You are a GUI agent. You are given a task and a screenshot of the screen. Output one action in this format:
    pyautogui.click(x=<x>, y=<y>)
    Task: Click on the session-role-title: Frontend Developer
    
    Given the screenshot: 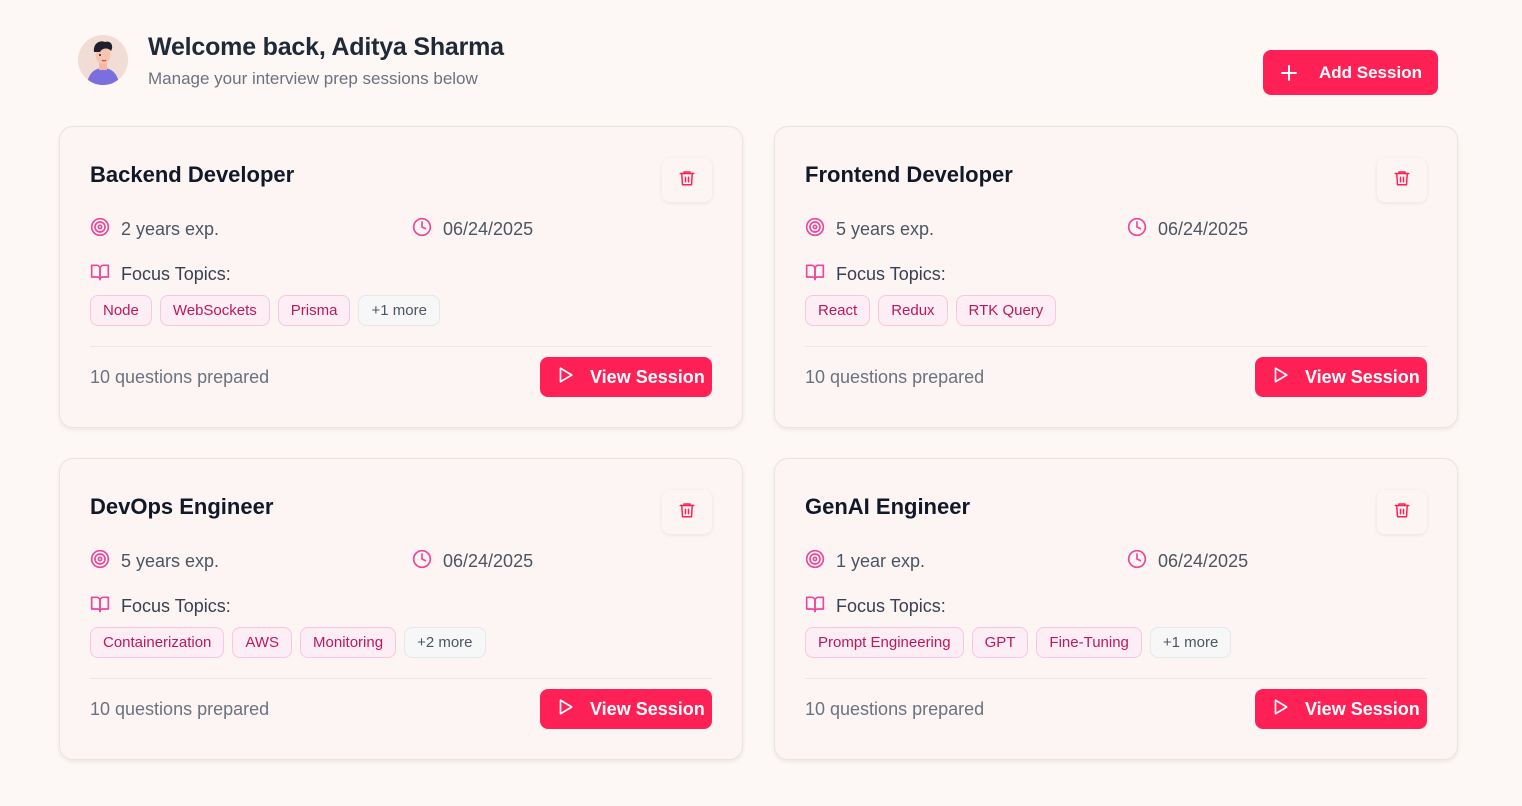 What is the action you would take?
    pyautogui.click(x=909, y=174)
    